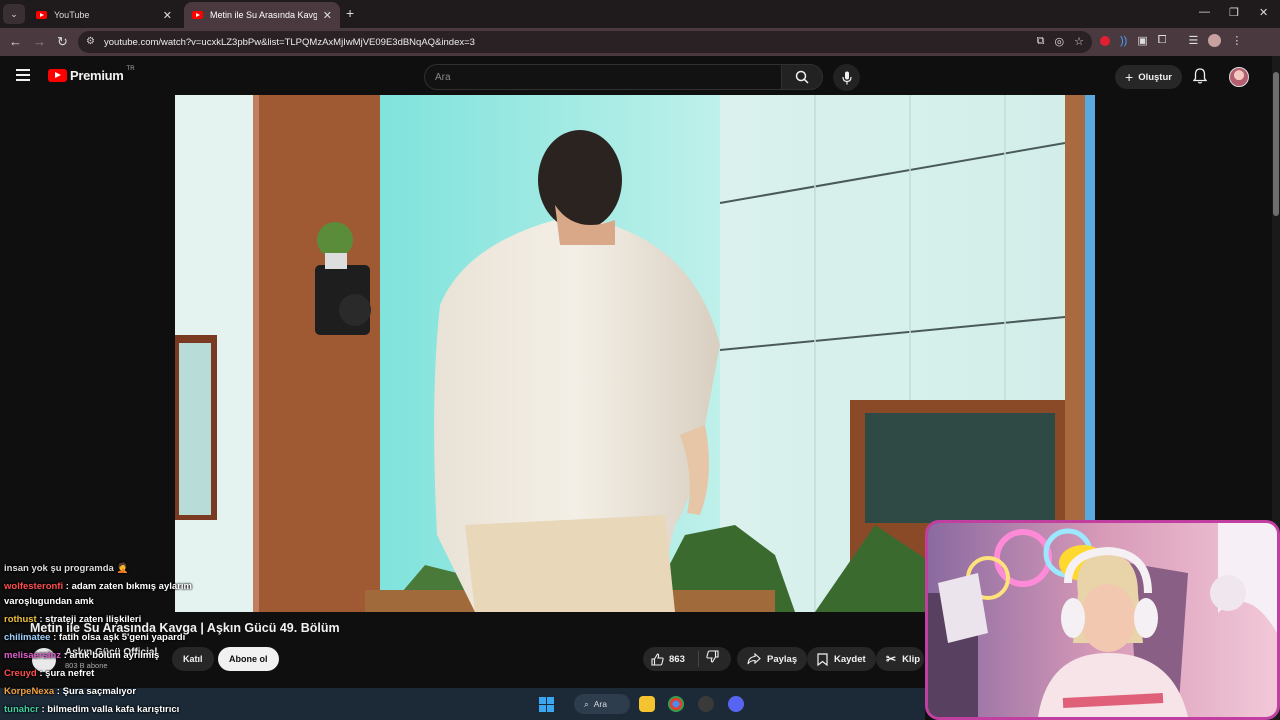 The height and width of the screenshot is (720, 1280). I want to click on chat-user: Creuyd, so click(20, 673).